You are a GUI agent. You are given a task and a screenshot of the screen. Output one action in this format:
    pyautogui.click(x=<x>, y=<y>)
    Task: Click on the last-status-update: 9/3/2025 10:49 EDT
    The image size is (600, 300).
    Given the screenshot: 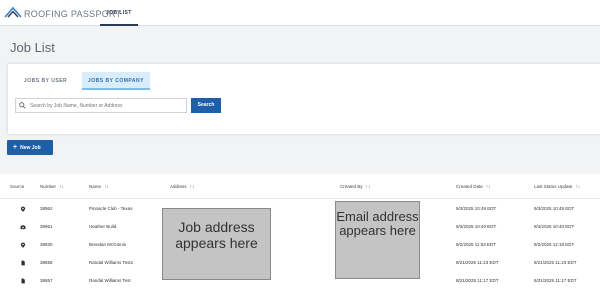 What is the action you would take?
    pyautogui.click(x=554, y=208)
    